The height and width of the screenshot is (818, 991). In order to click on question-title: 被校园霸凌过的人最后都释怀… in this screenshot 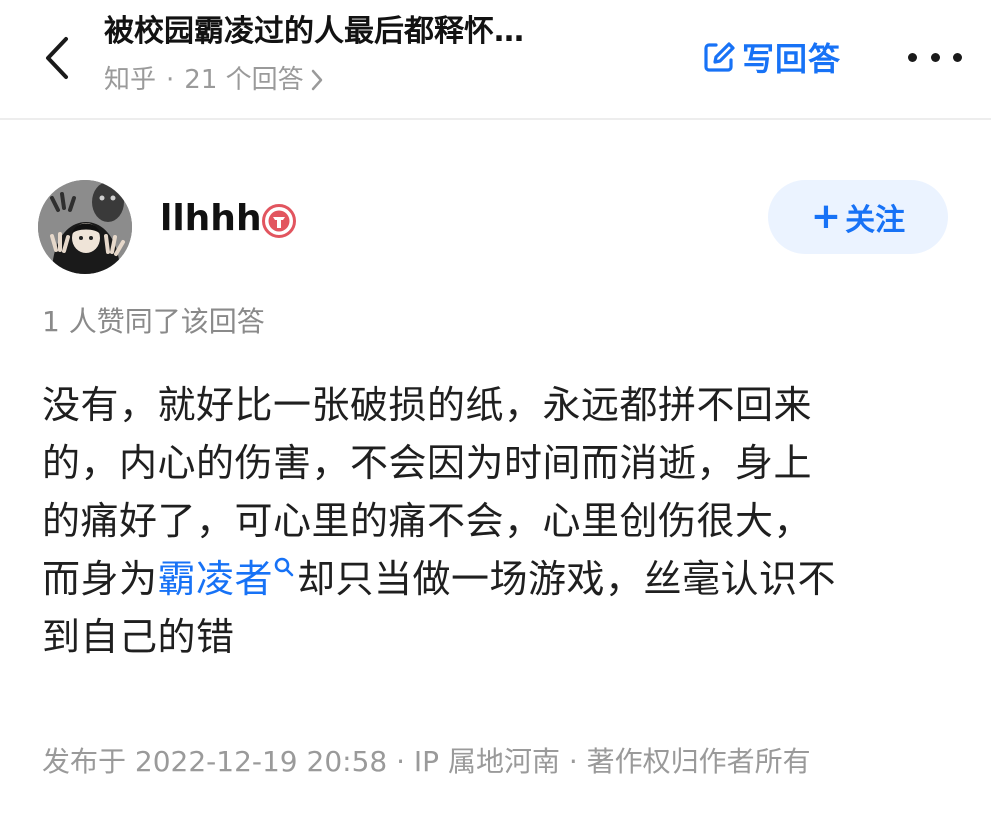, I will do `click(384, 32)`.